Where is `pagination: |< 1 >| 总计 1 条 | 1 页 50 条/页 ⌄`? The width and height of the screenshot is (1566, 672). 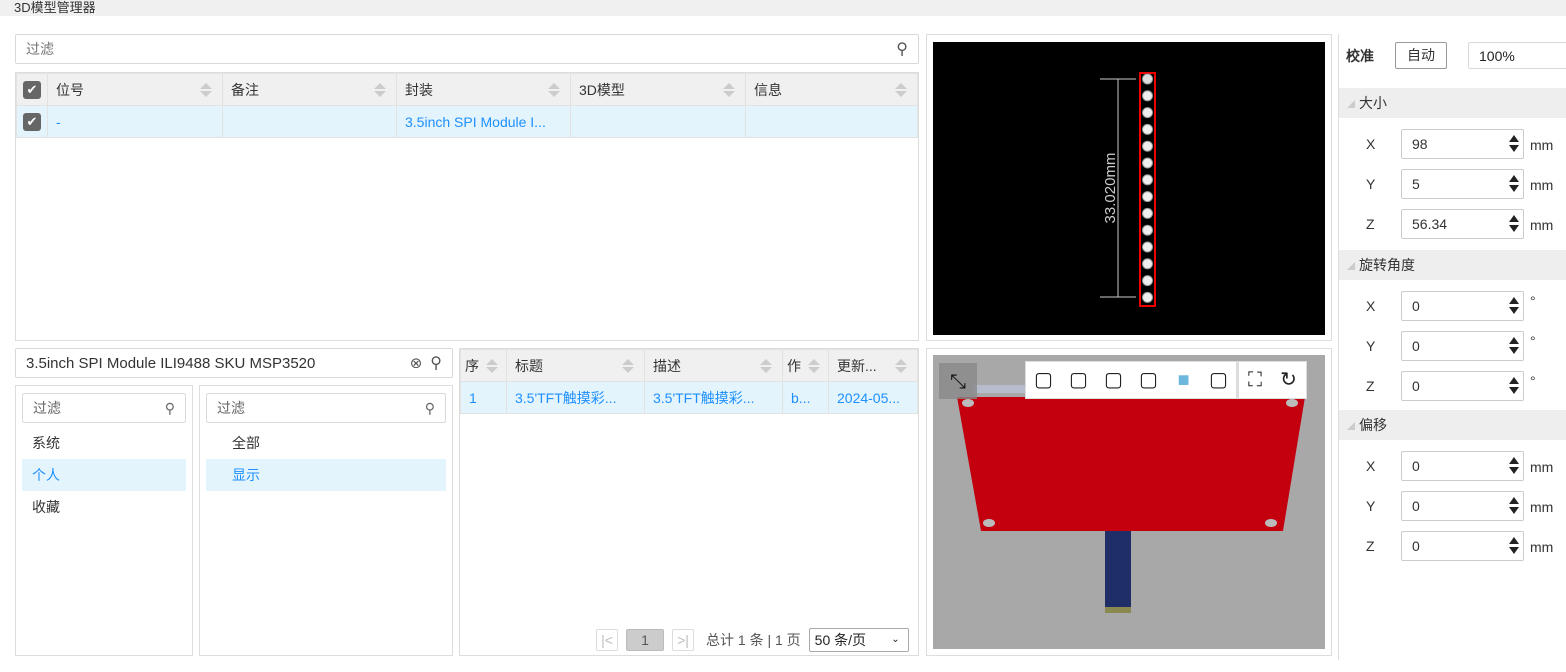 pagination: |< 1 >| 总计 1 条 | 1 页 50 条/页 ⌄ is located at coordinates (752, 640).